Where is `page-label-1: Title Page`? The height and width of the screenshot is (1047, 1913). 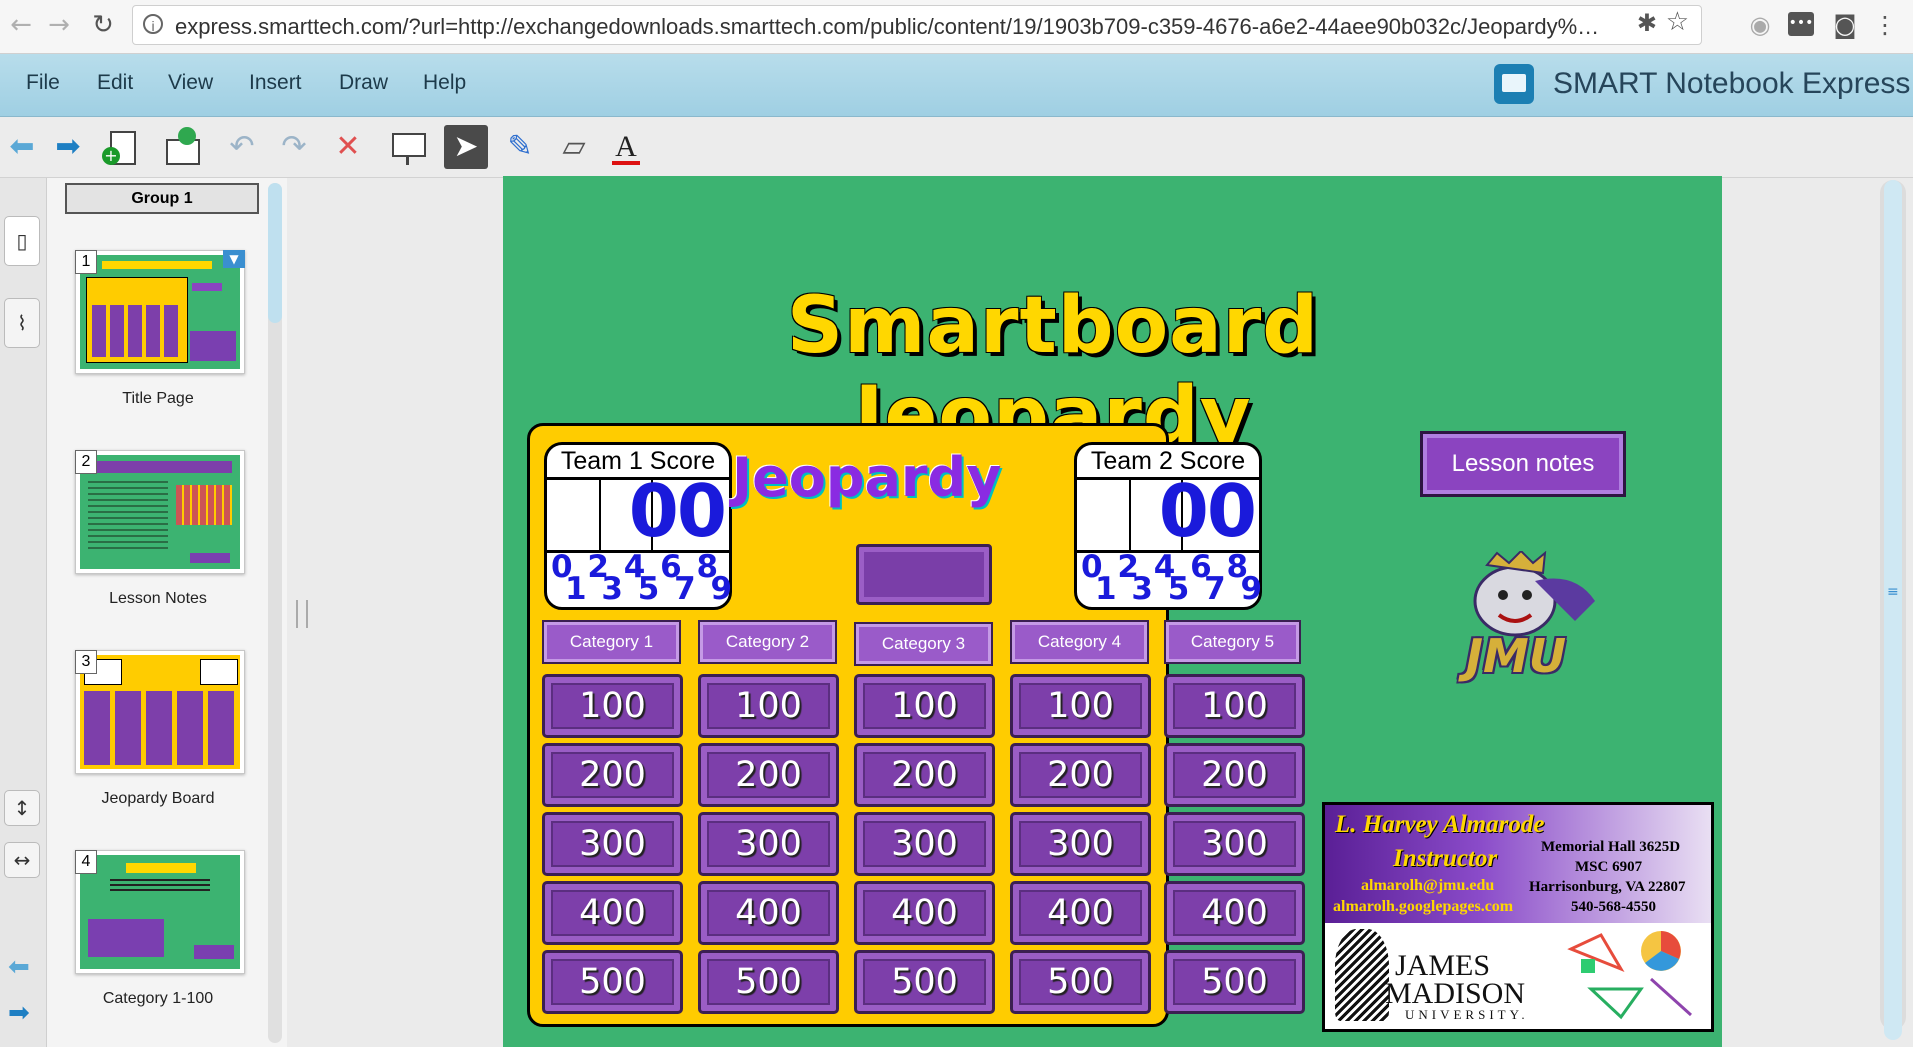
page-label-1: Title Page is located at coordinates (158, 398).